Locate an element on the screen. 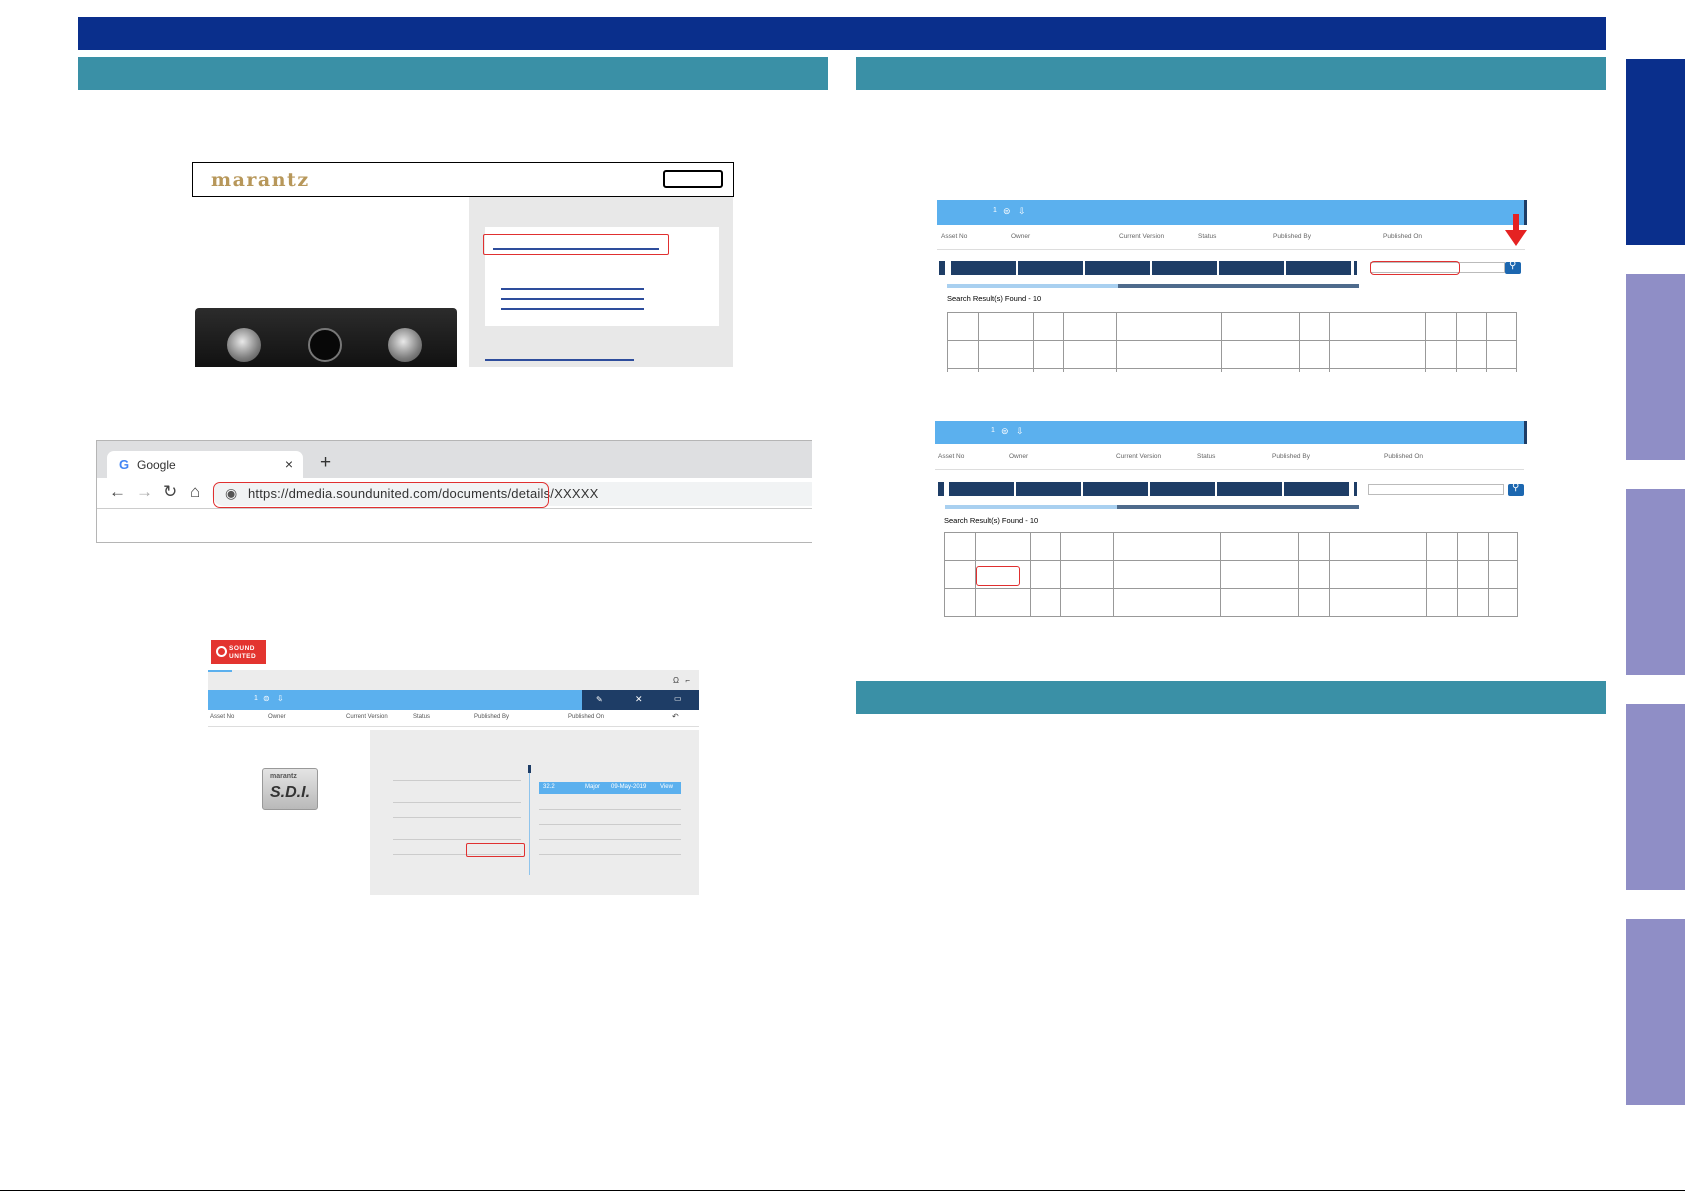  product-image is located at coordinates (326, 337).